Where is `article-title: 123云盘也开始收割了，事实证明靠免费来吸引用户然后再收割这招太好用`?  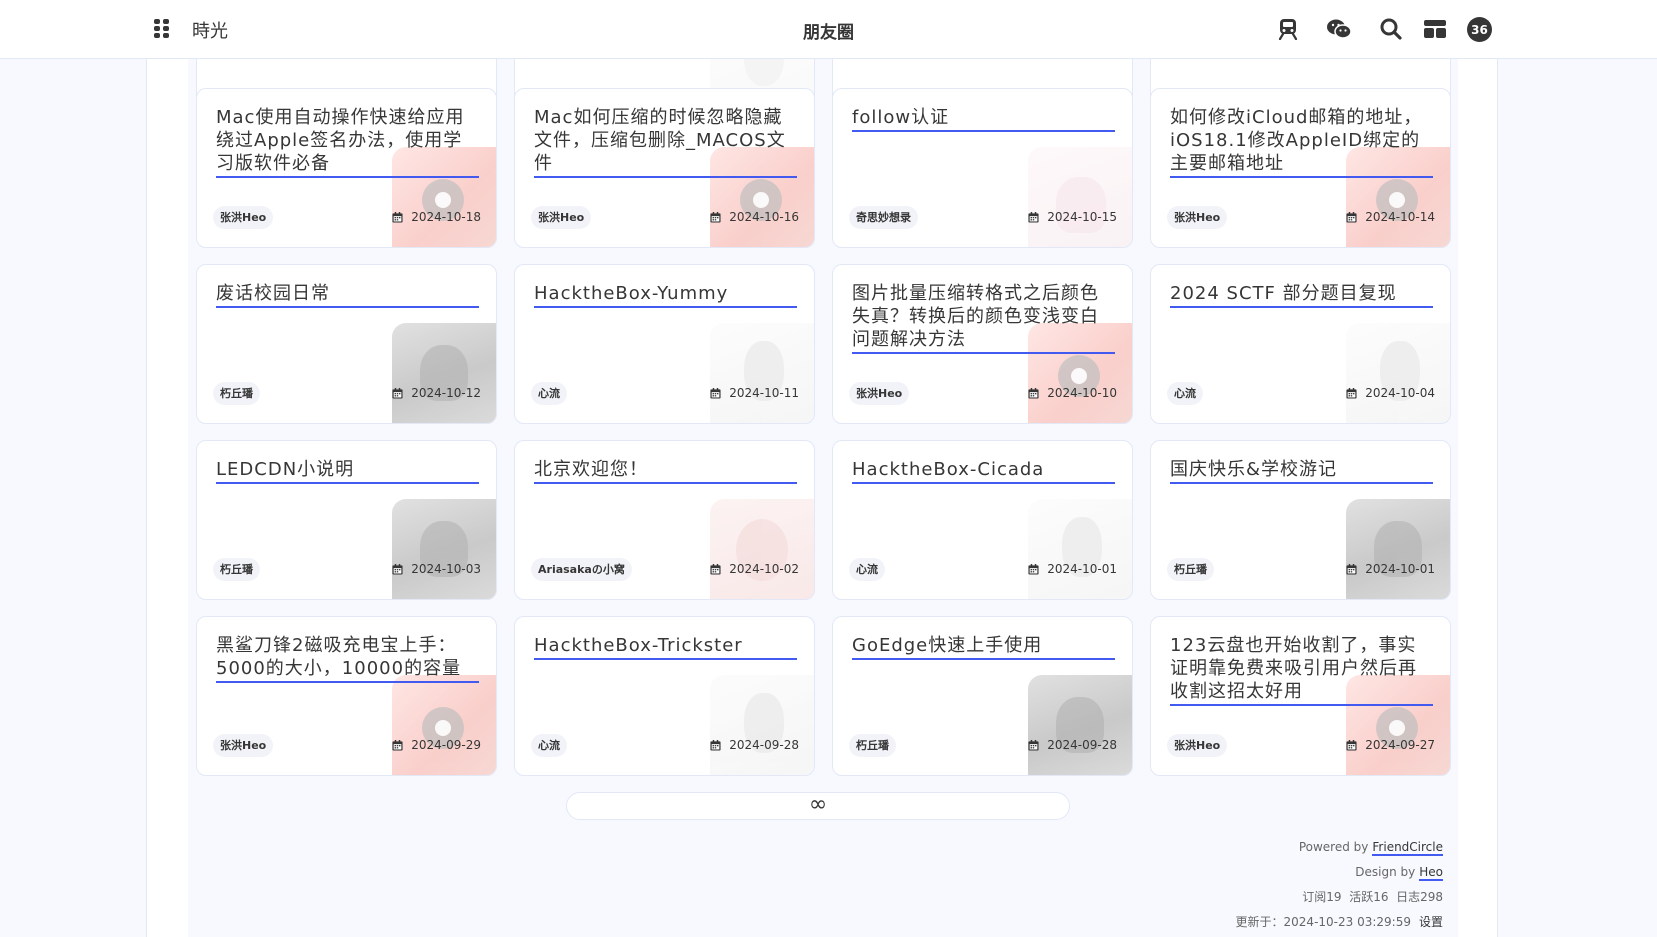 article-title: 123云盘也开始收割了，事实证明靠免费来吸引用户然后再收割这招太好用 is located at coordinates (1301, 670).